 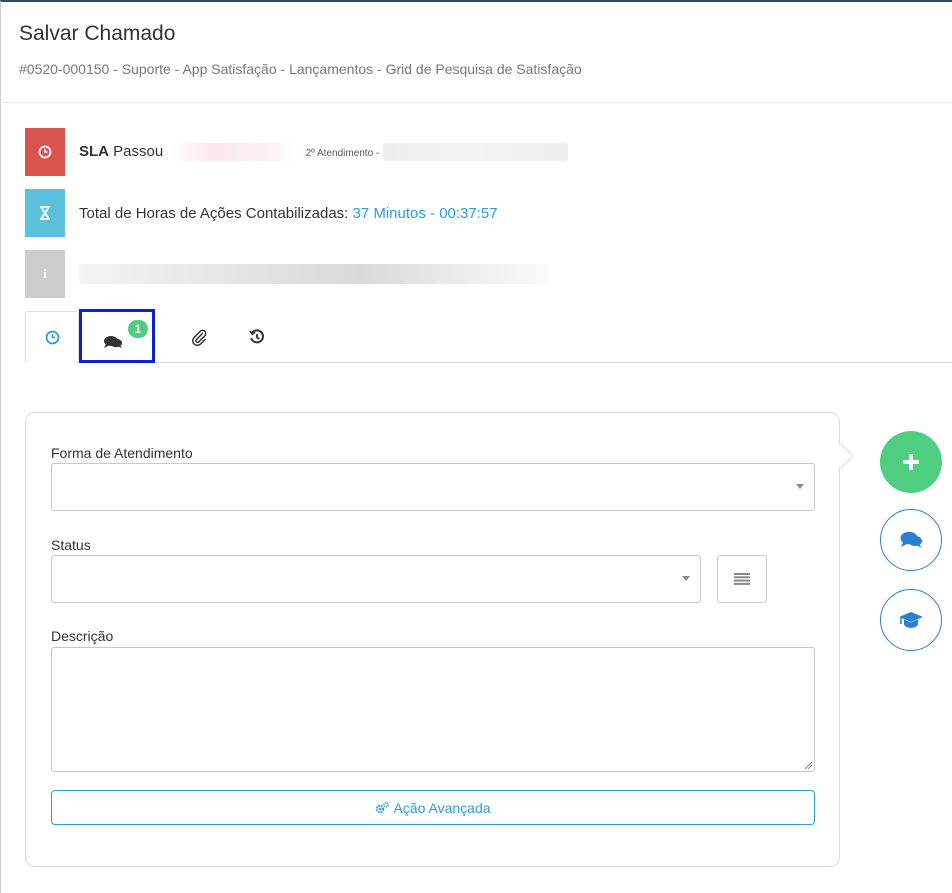 I want to click on sla-label-bold: SLA, so click(x=94, y=151).